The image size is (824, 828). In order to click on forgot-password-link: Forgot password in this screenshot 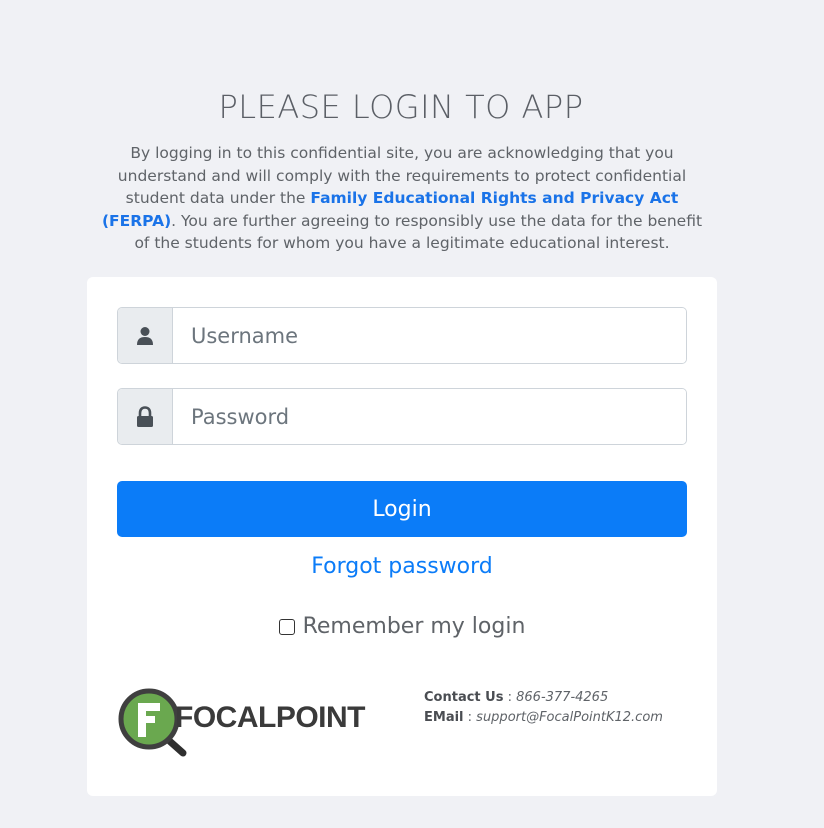, I will do `click(402, 566)`.